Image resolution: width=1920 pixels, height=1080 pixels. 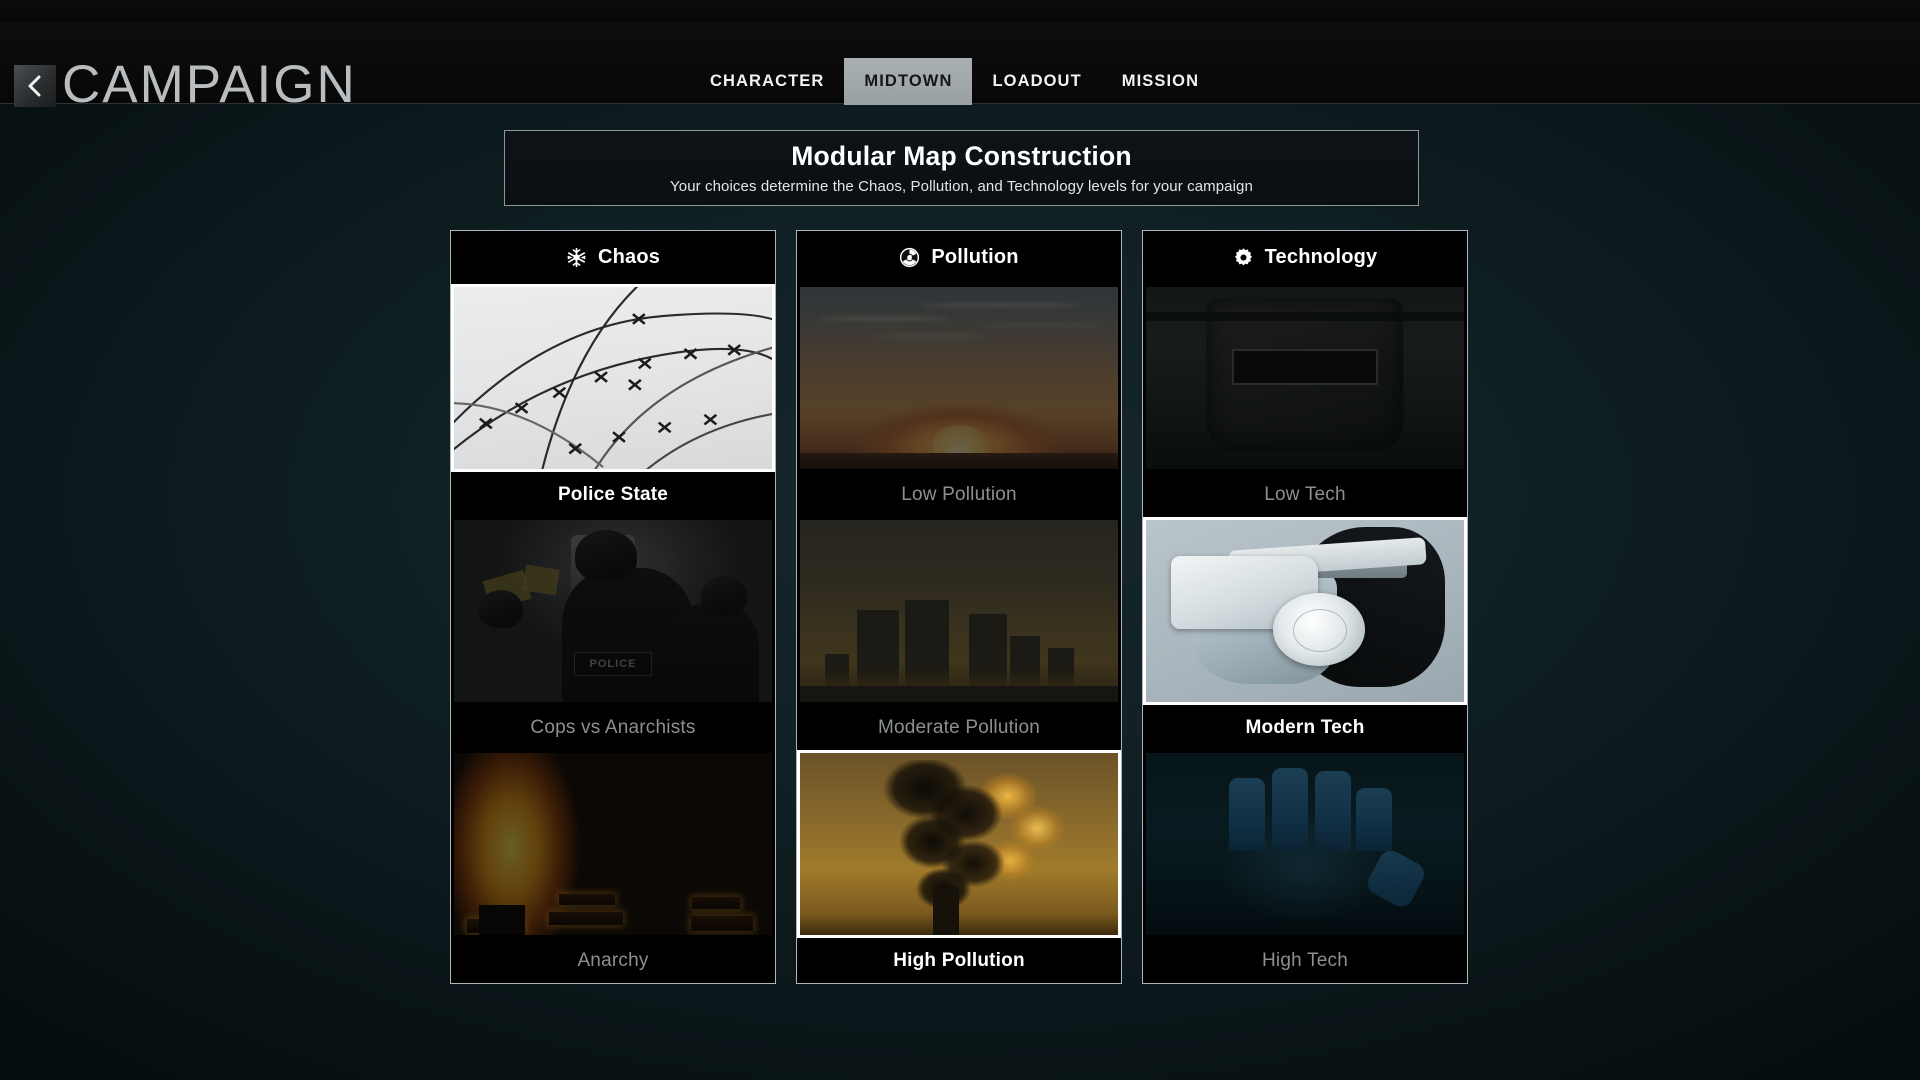 I want to click on option-low-pollution: Low Pollution, so click(x=959, y=400).